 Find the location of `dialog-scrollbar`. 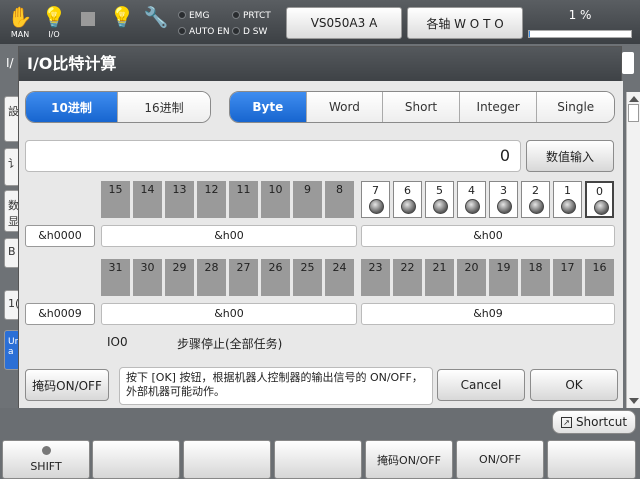

dialog-scrollbar is located at coordinates (633, 250).